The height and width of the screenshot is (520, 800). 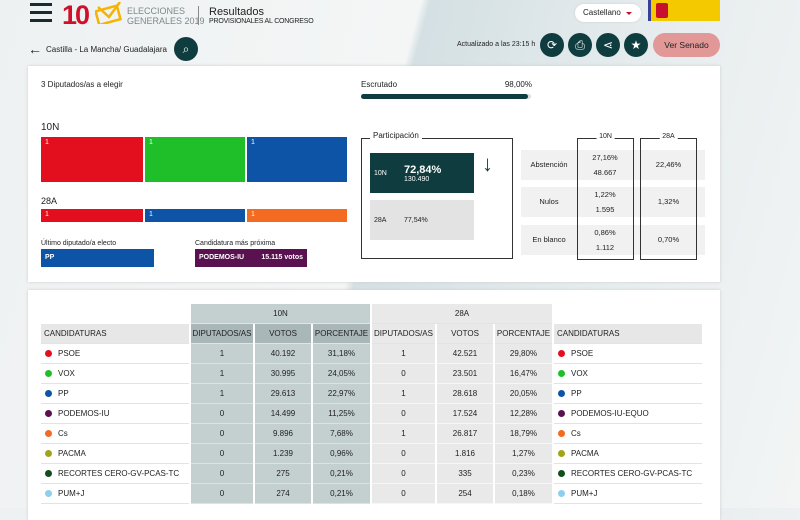 I want to click on ver-senado-button: Ver Senado, so click(x=686, y=45).